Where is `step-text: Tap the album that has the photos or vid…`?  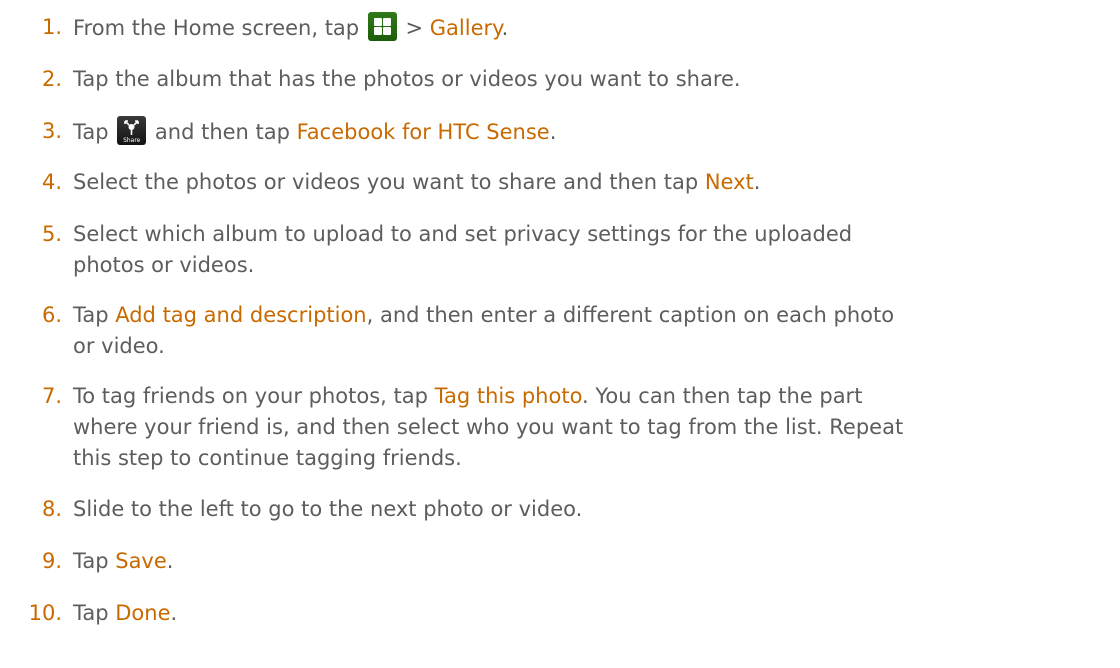 step-text: Tap the album that has the photos or vid… is located at coordinates (407, 79).